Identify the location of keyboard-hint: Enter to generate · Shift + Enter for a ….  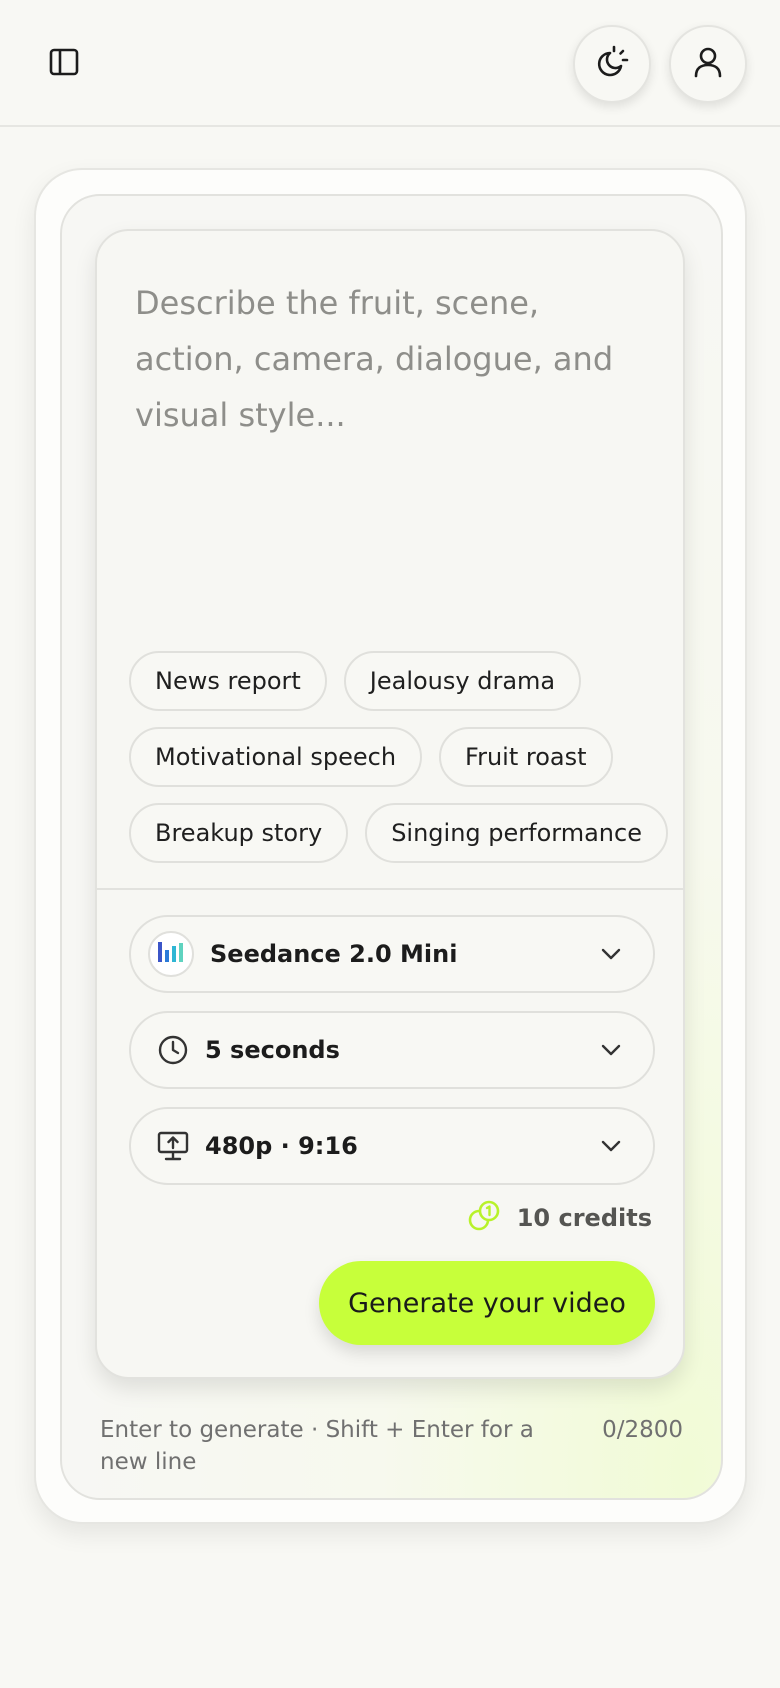
(317, 1446).